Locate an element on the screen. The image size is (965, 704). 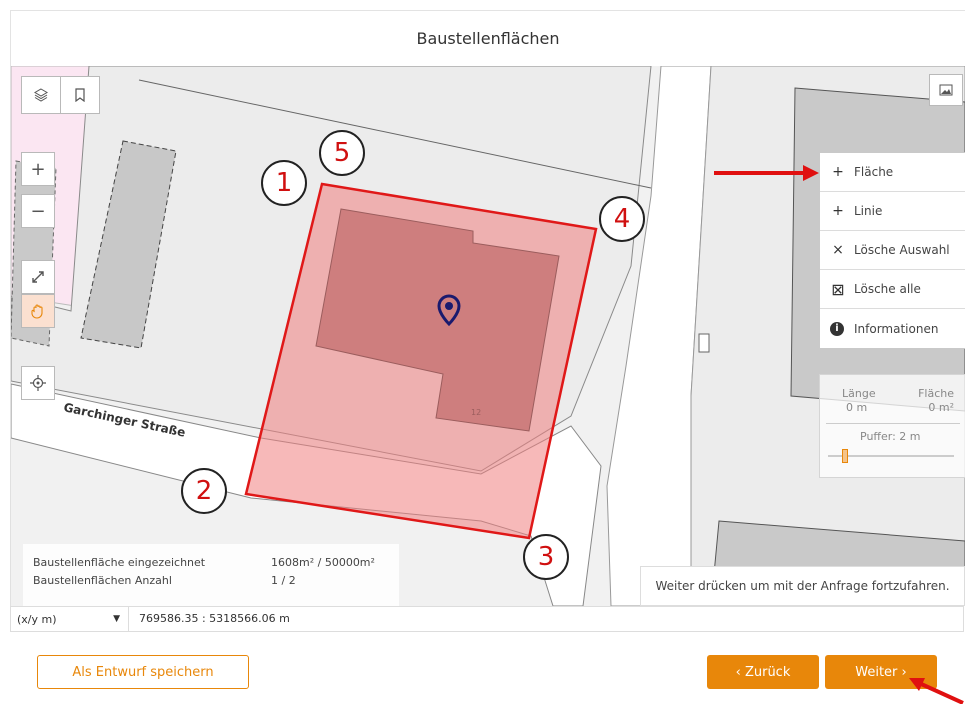
image-button is located at coordinates (946, 90).